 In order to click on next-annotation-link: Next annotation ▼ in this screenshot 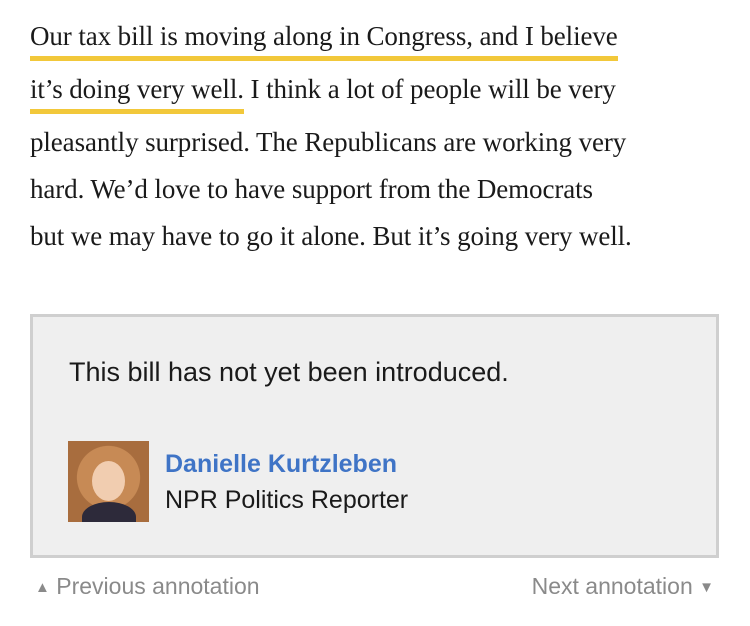, I will do `click(623, 586)`.